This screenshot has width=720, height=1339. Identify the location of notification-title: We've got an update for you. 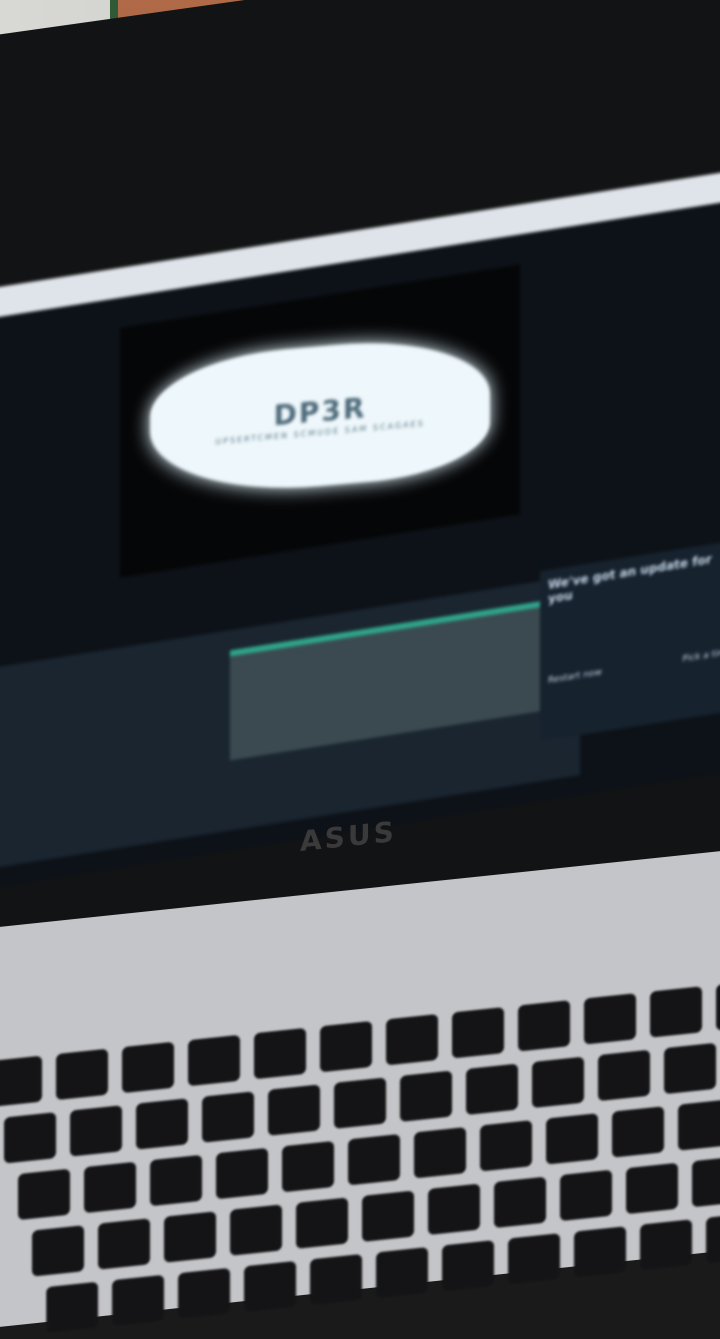
(630, 579).